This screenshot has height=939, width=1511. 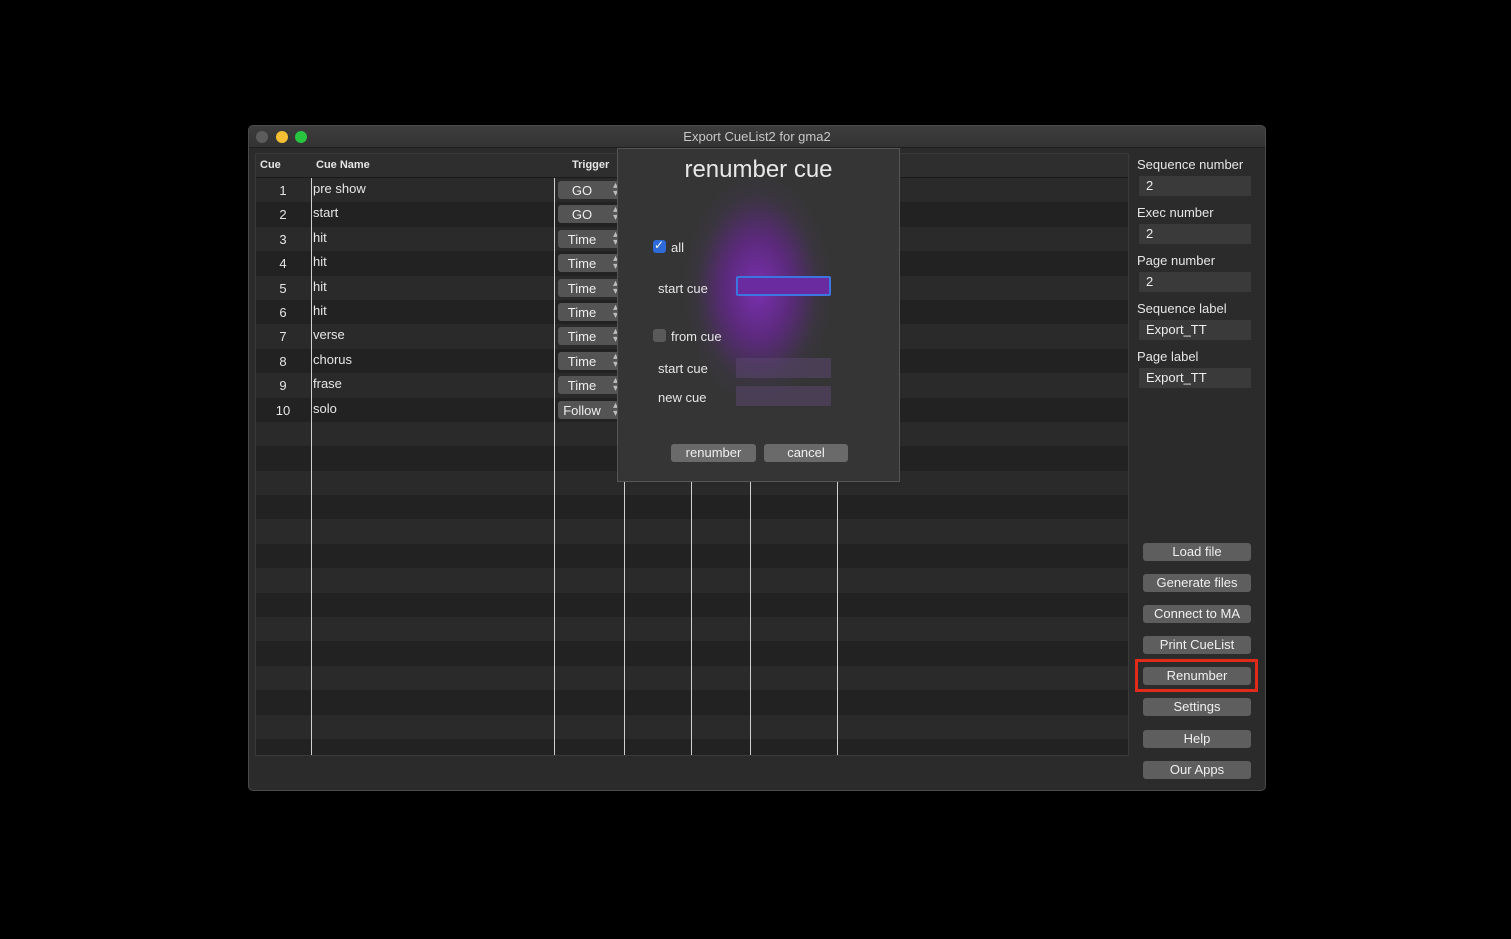 What do you see at coordinates (283, 337) in the screenshot?
I see `cue-number-cell: 7` at bounding box center [283, 337].